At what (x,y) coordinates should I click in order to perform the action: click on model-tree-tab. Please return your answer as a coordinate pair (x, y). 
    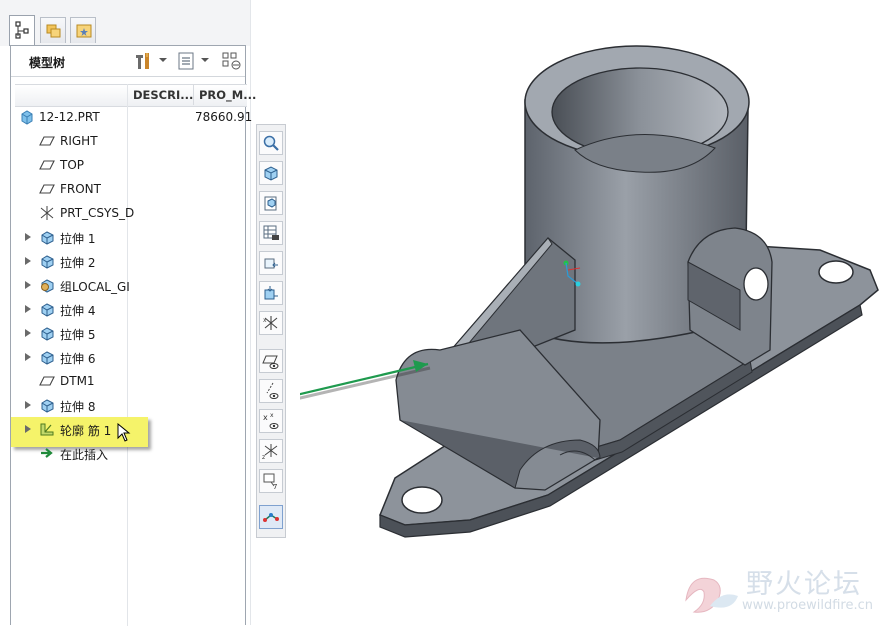
    Looking at the image, I should click on (22, 30).